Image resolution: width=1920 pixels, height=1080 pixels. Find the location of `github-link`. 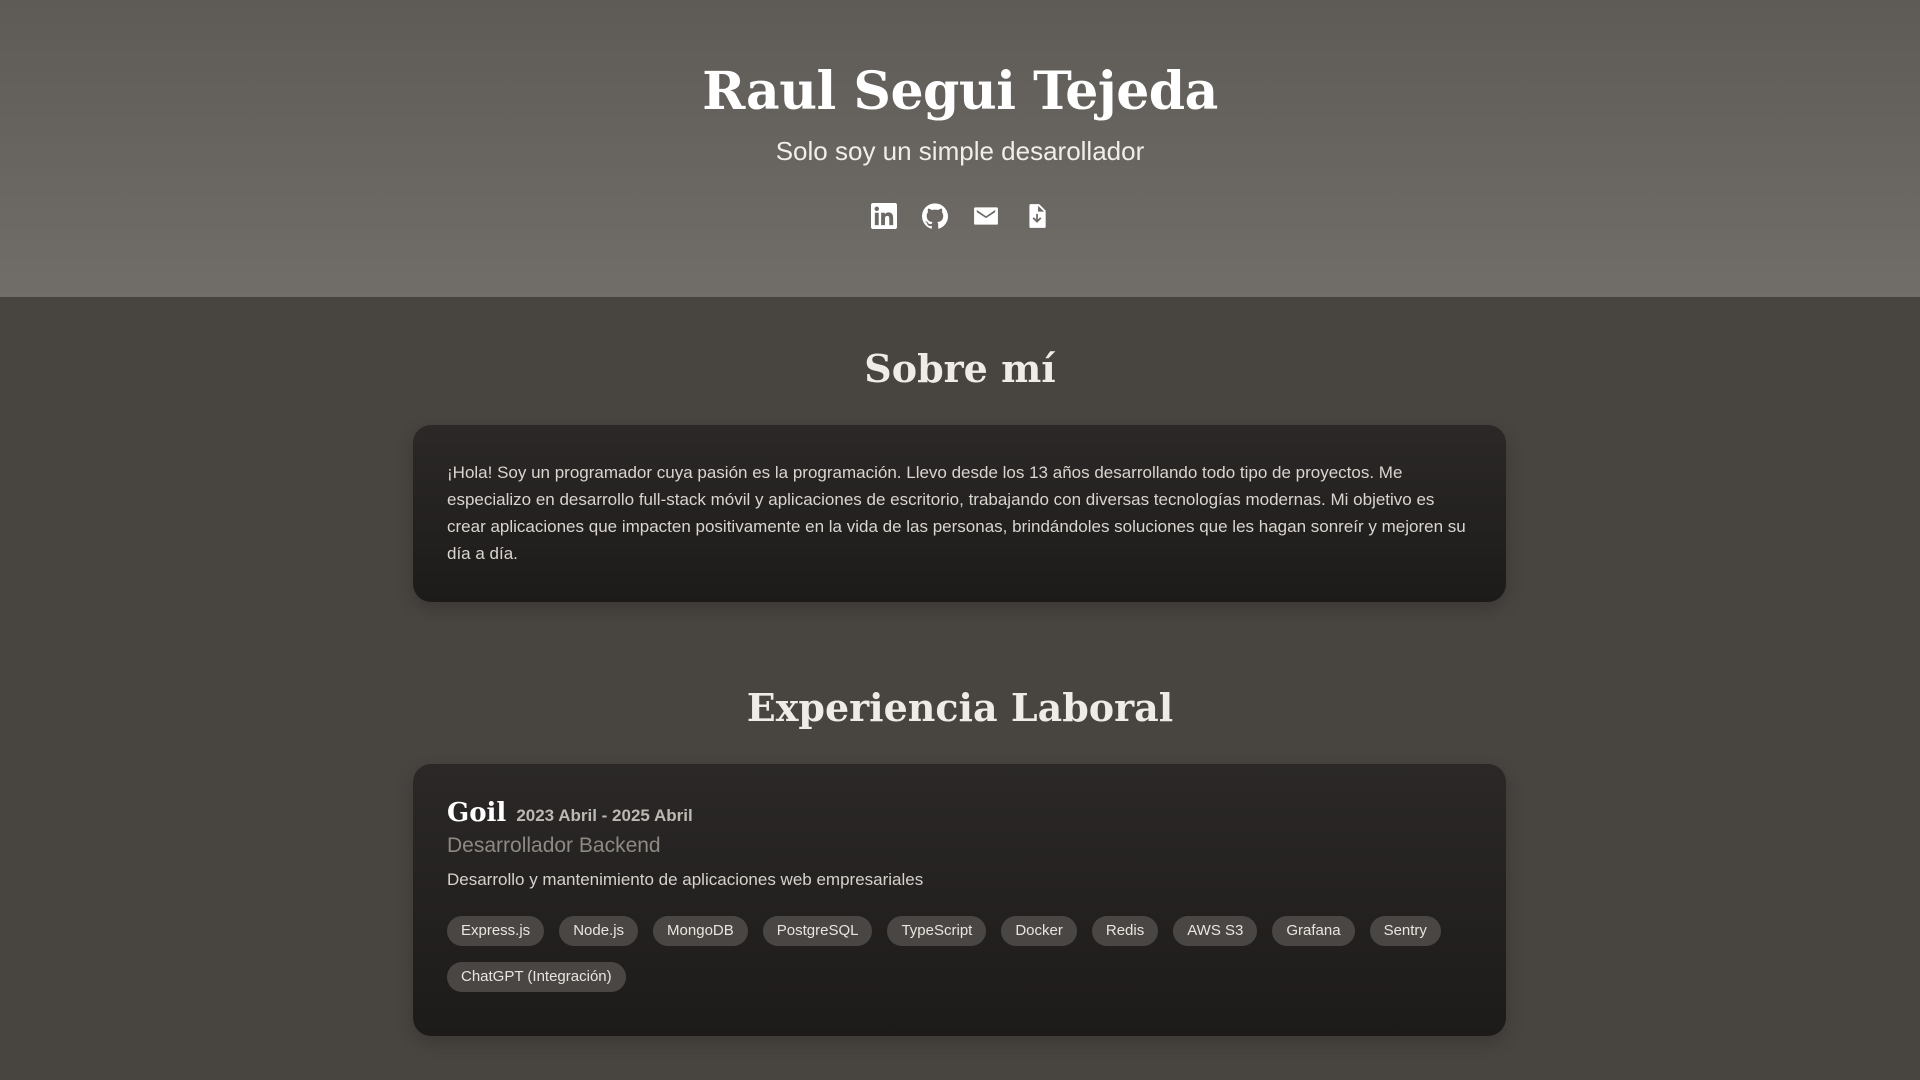

github-link is located at coordinates (935, 216).